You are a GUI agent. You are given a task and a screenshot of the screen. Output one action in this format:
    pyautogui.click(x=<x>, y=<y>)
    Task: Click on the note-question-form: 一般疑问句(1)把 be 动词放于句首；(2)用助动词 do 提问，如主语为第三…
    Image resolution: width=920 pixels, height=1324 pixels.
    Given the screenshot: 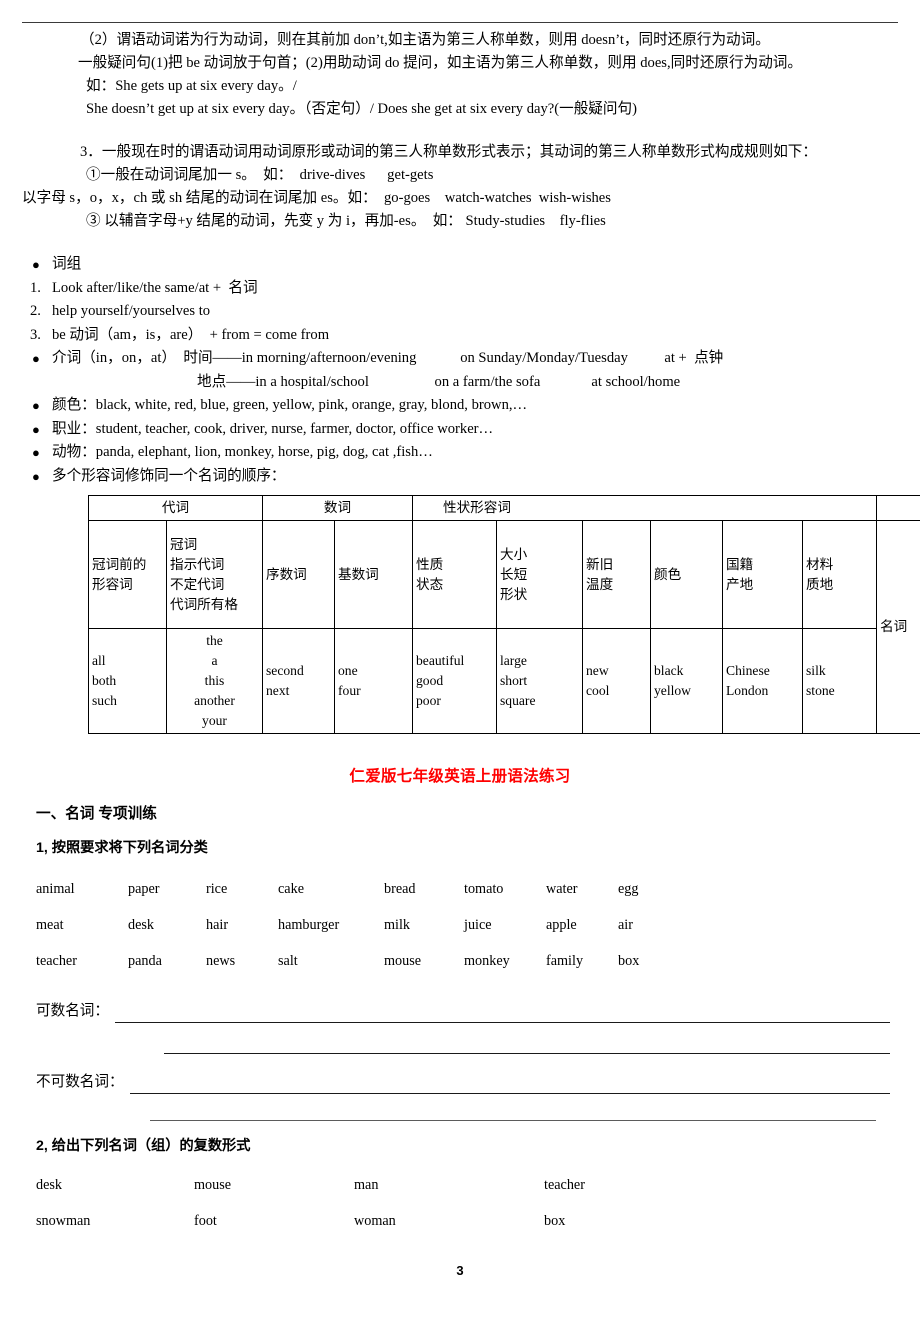 What is the action you would take?
    pyautogui.click(x=460, y=63)
    